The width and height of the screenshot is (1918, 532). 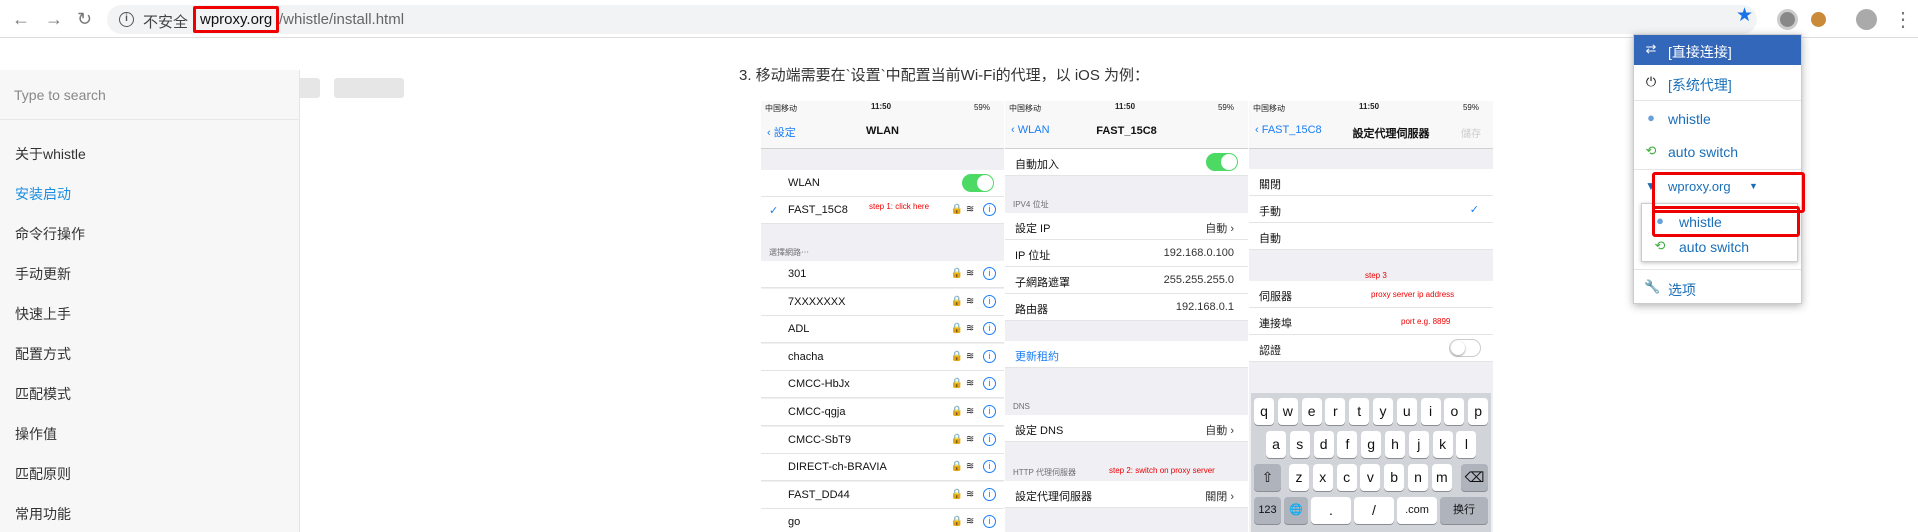 I want to click on dotcom-key: .com, so click(x=1417, y=510).